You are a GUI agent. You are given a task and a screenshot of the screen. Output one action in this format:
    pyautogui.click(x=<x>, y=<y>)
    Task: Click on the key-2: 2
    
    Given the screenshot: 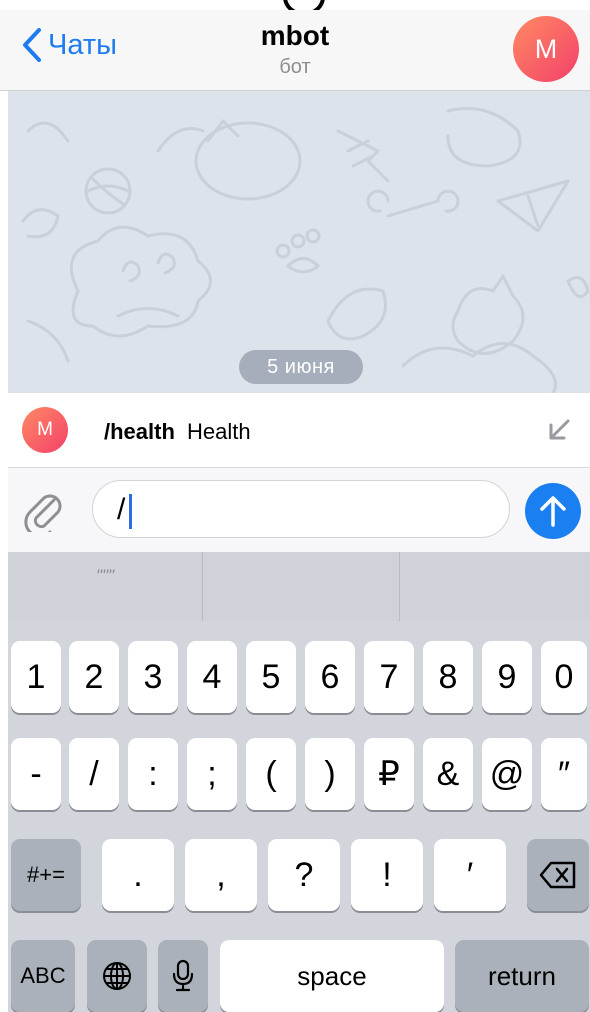 What is the action you would take?
    pyautogui.click(x=94, y=677)
    